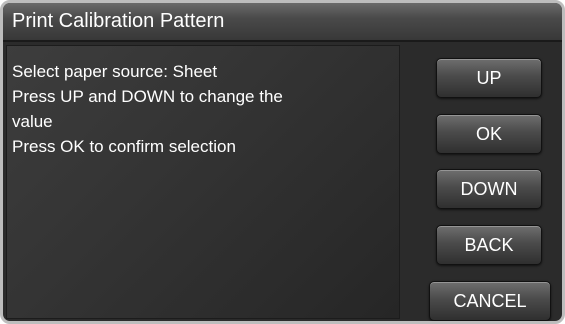  What do you see at coordinates (147, 96) in the screenshot?
I see `instruction-line-change: Press UP and DOWN to change the` at bounding box center [147, 96].